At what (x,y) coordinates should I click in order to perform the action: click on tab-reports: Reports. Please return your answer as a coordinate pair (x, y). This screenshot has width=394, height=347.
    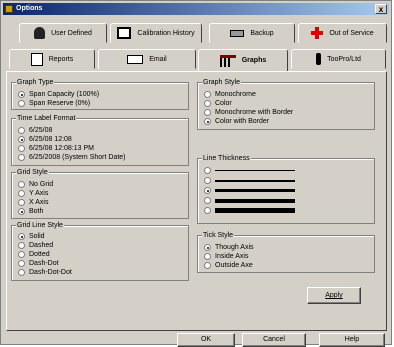
    Looking at the image, I should click on (52, 59).